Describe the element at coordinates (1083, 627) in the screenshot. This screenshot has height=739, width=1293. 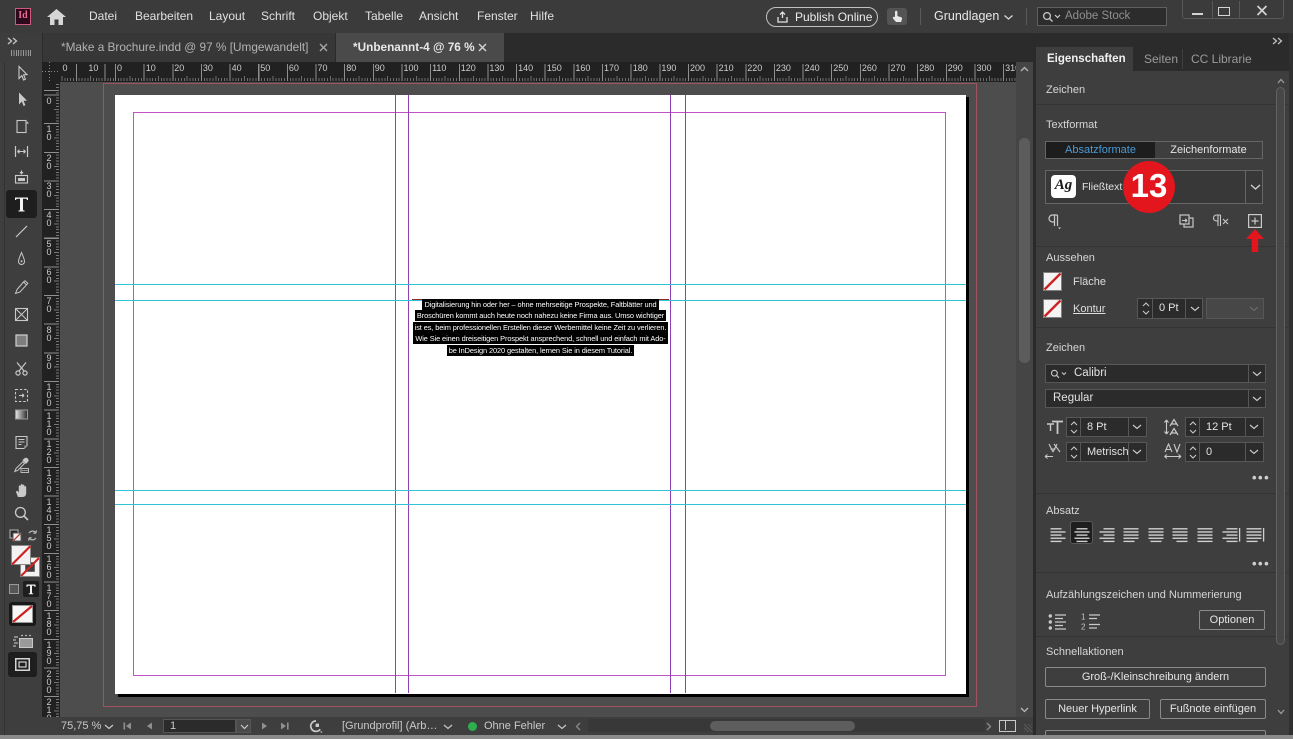
I see `svg-text: 2` at that location.